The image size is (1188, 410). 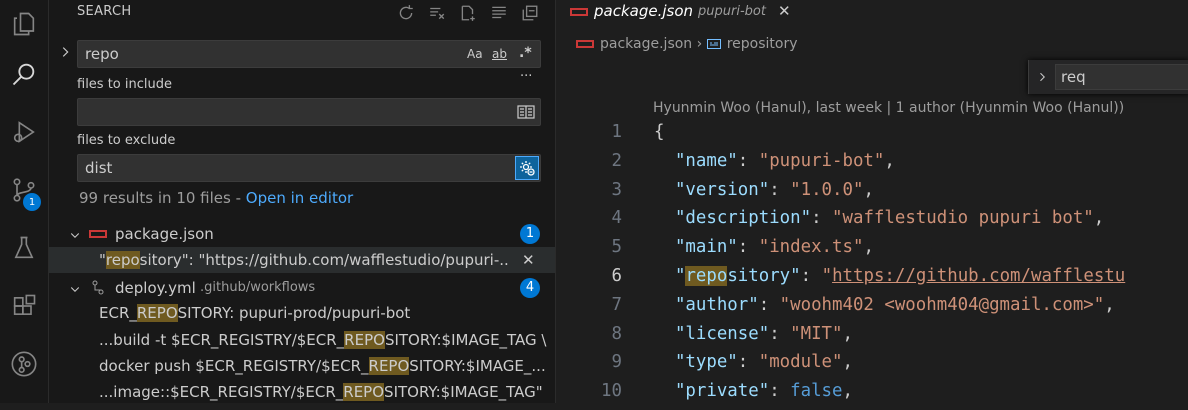 I want to click on result-file-name: package.json, so click(x=164, y=234).